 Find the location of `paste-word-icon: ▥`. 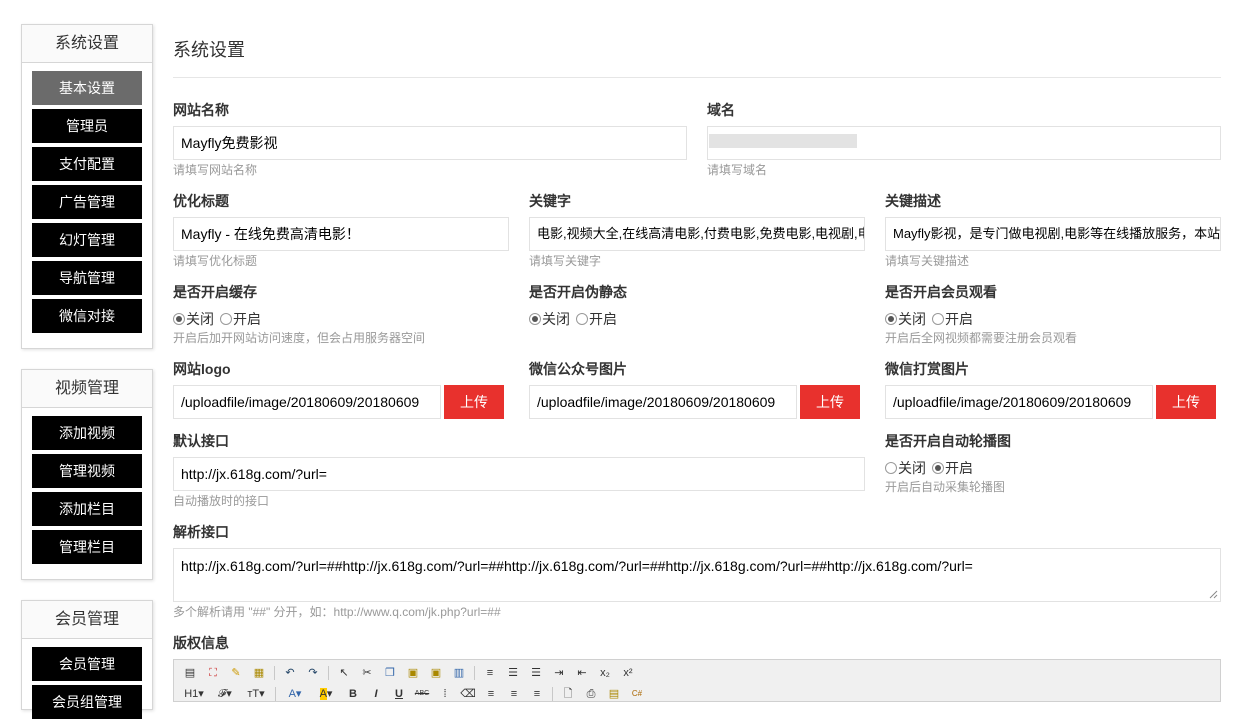

paste-word-icon: ▥ is located at coordinates (459, 673).